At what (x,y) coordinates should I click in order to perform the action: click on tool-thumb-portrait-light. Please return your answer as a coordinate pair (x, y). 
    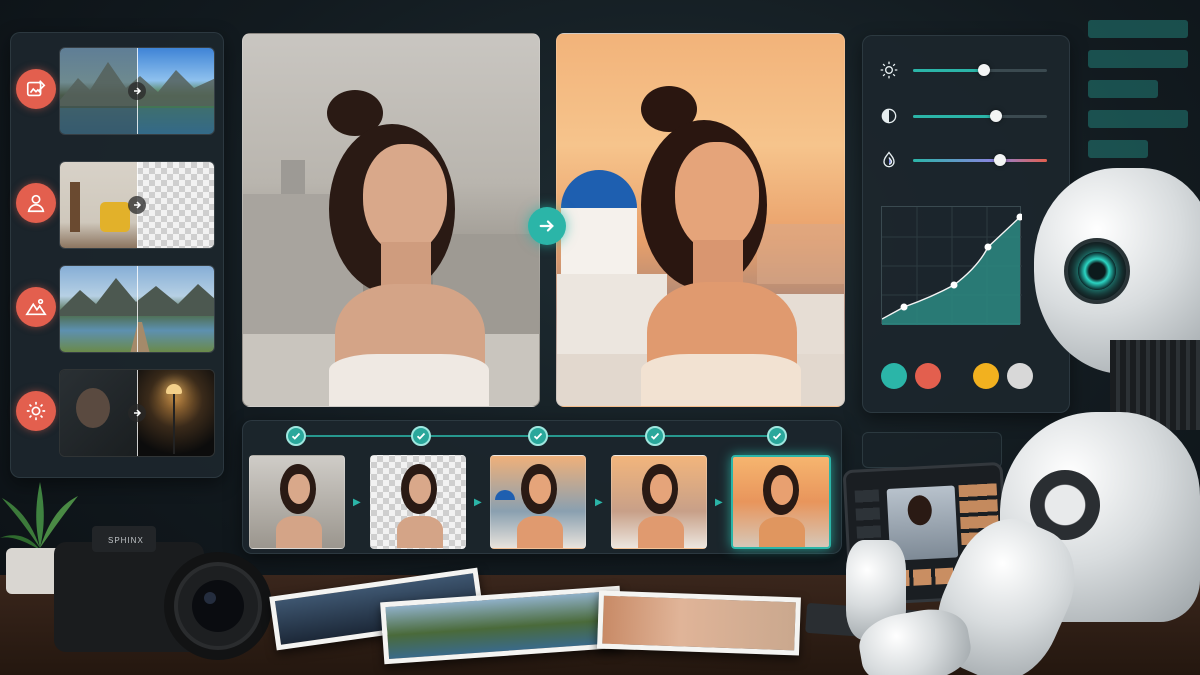
    Looking at the image, I should click on (137, 413).